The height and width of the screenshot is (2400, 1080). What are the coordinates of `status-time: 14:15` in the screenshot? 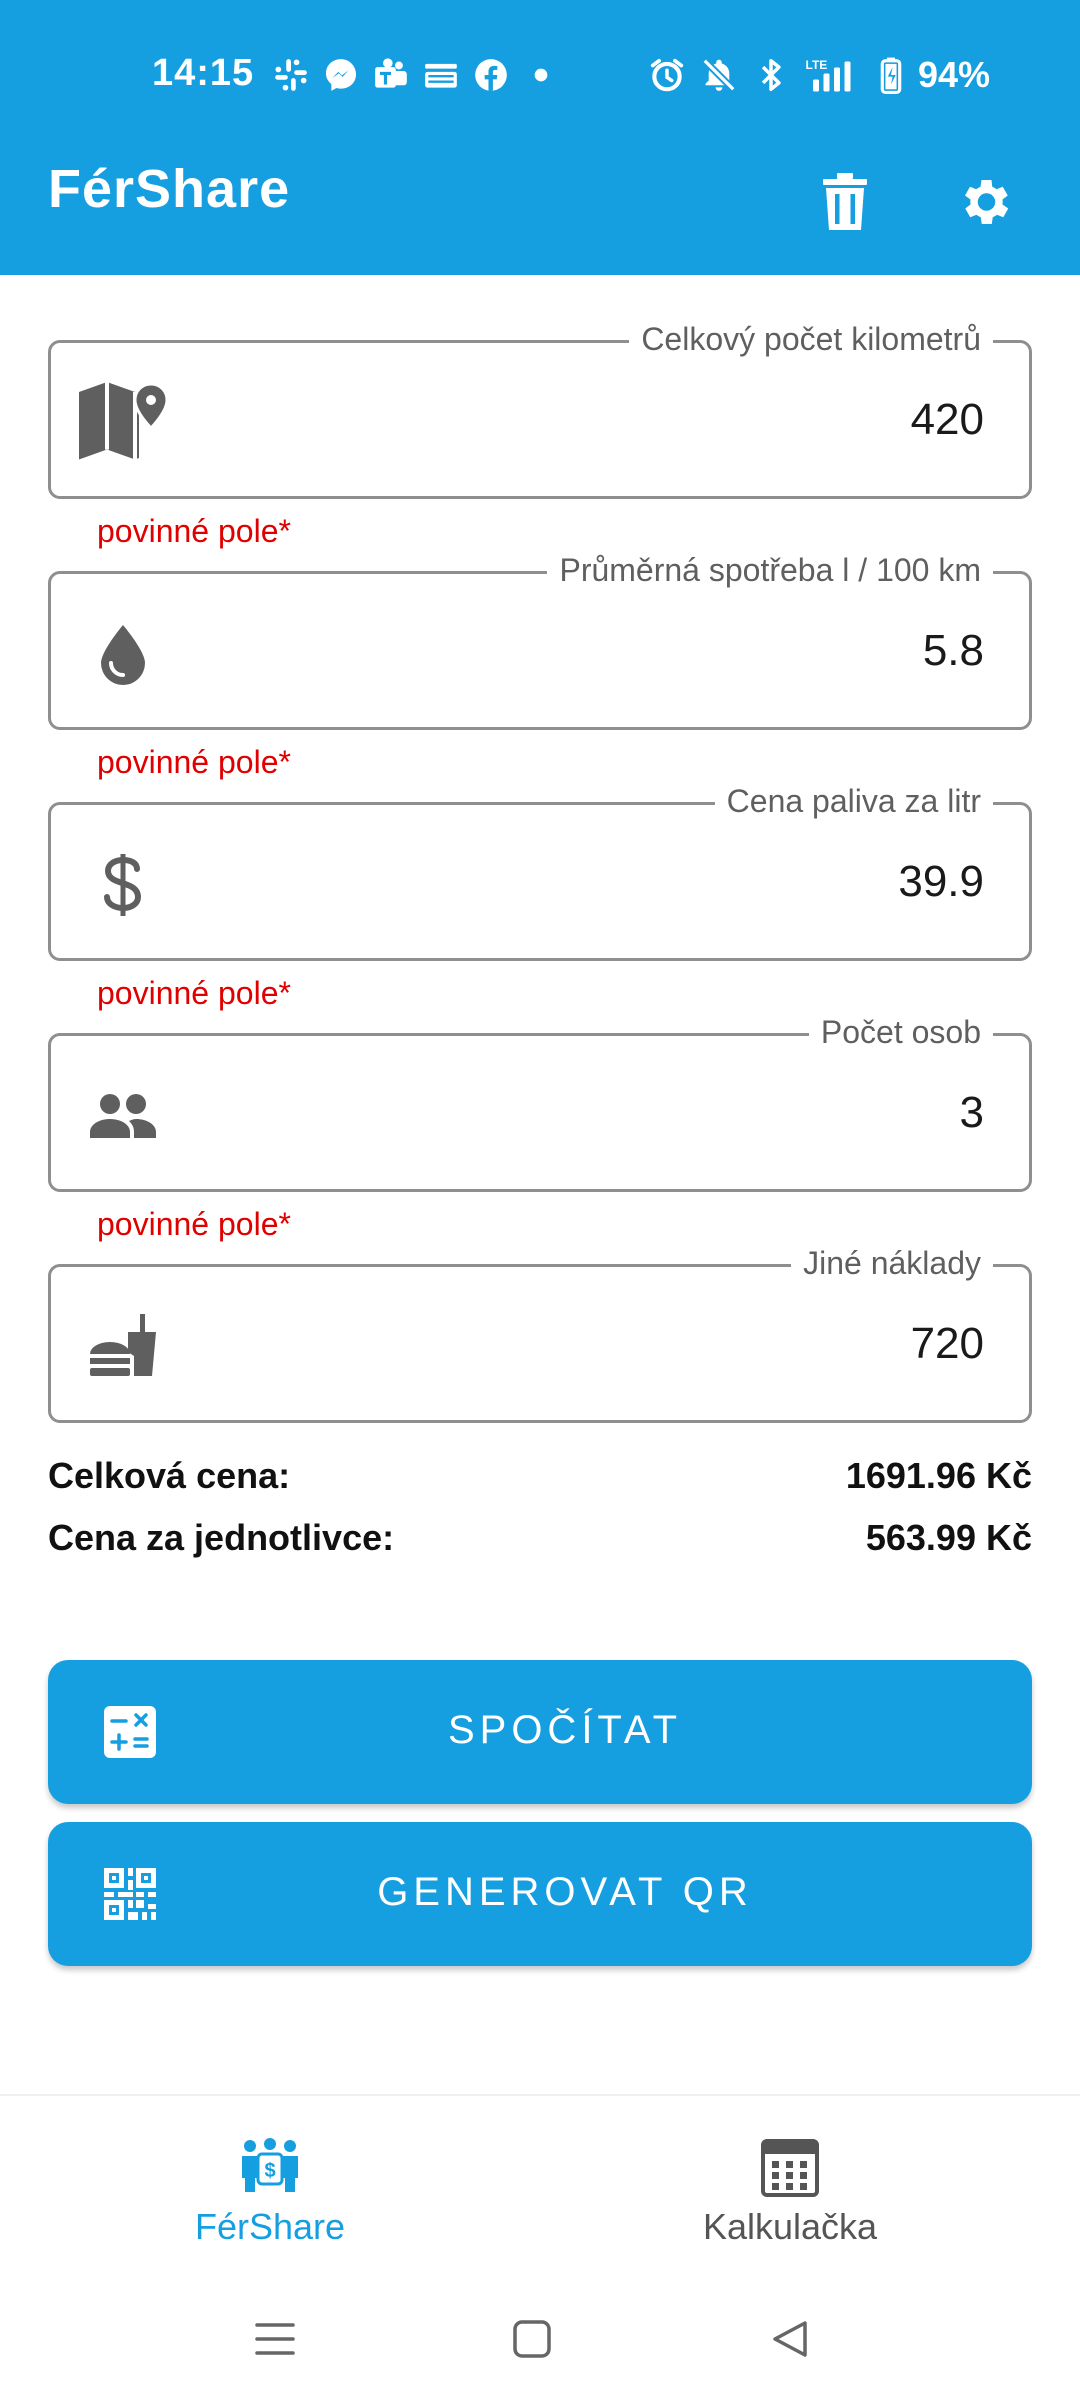 It's located at (203, 73).